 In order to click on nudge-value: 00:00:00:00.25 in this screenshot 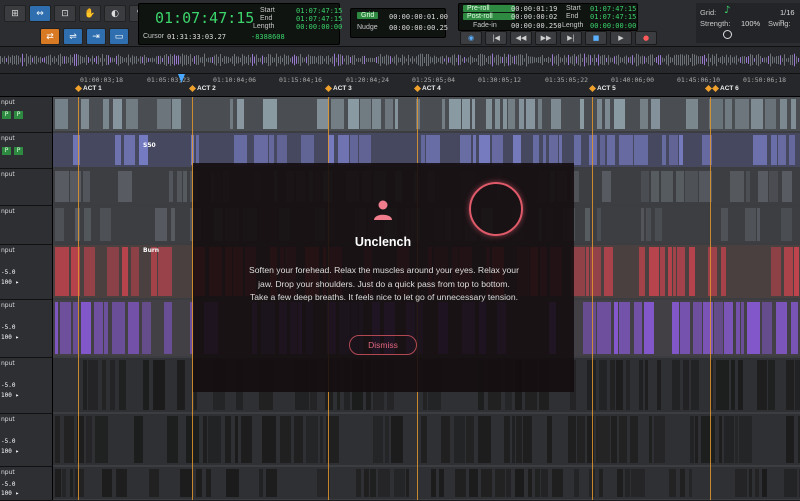, I will do `click(418, 28)`.